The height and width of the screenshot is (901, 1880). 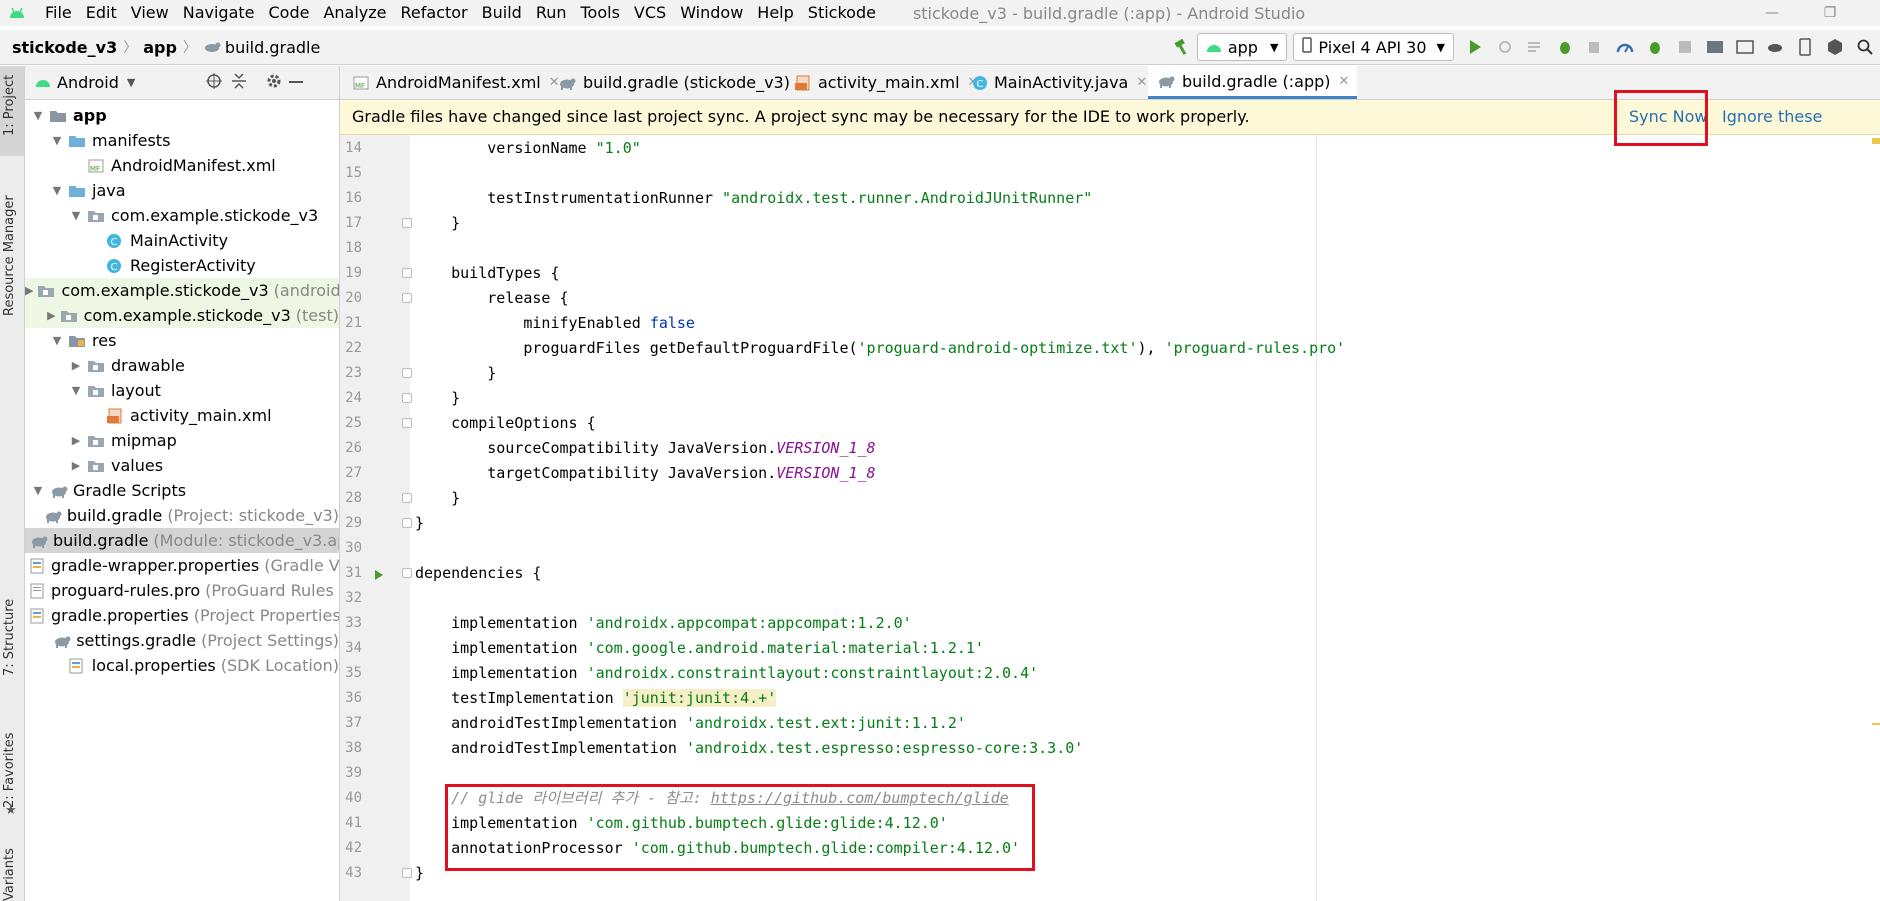 I want to click on editor-tab: MF AndroidManifest.xml ✕, so click(x=456, y=82).